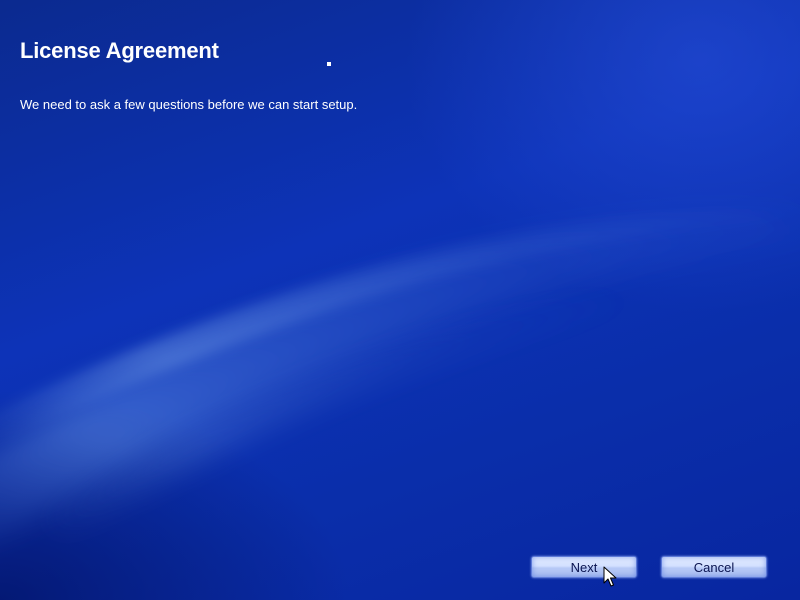 This screenshot has height=600, width=800. Describe the element at coordinates (119, 50) in the screenshot. I see `page-title: License Agreement` at that location.